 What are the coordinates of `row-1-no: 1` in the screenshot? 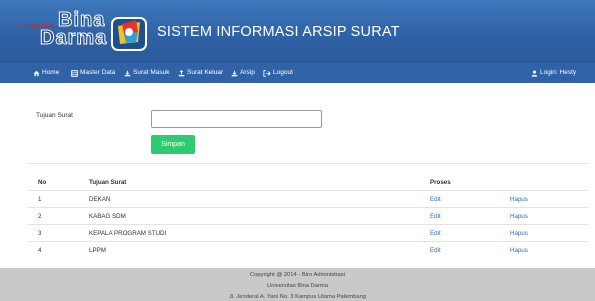 It's located at (40, 199).